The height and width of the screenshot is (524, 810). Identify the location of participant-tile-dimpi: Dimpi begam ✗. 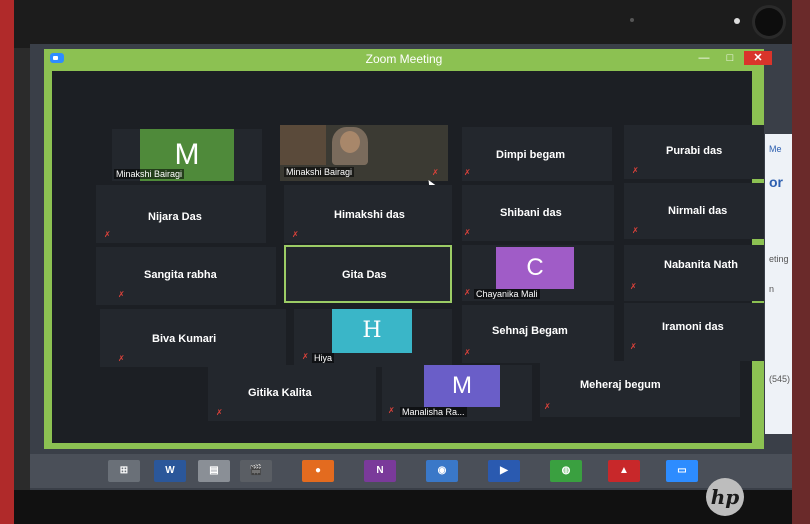
(537, 154).